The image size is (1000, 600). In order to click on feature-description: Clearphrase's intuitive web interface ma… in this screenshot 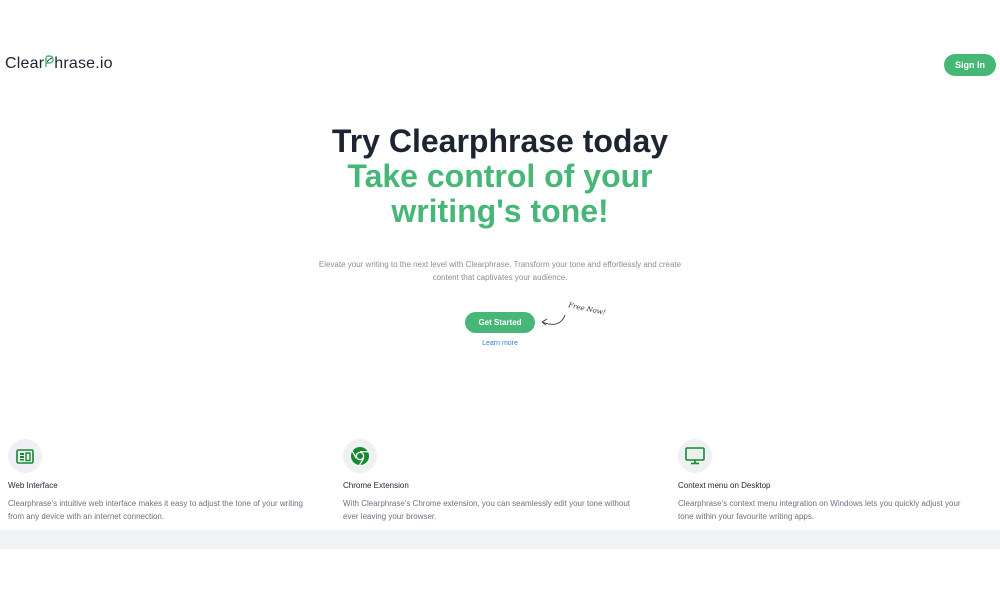, I will do `click(168, 510)`.